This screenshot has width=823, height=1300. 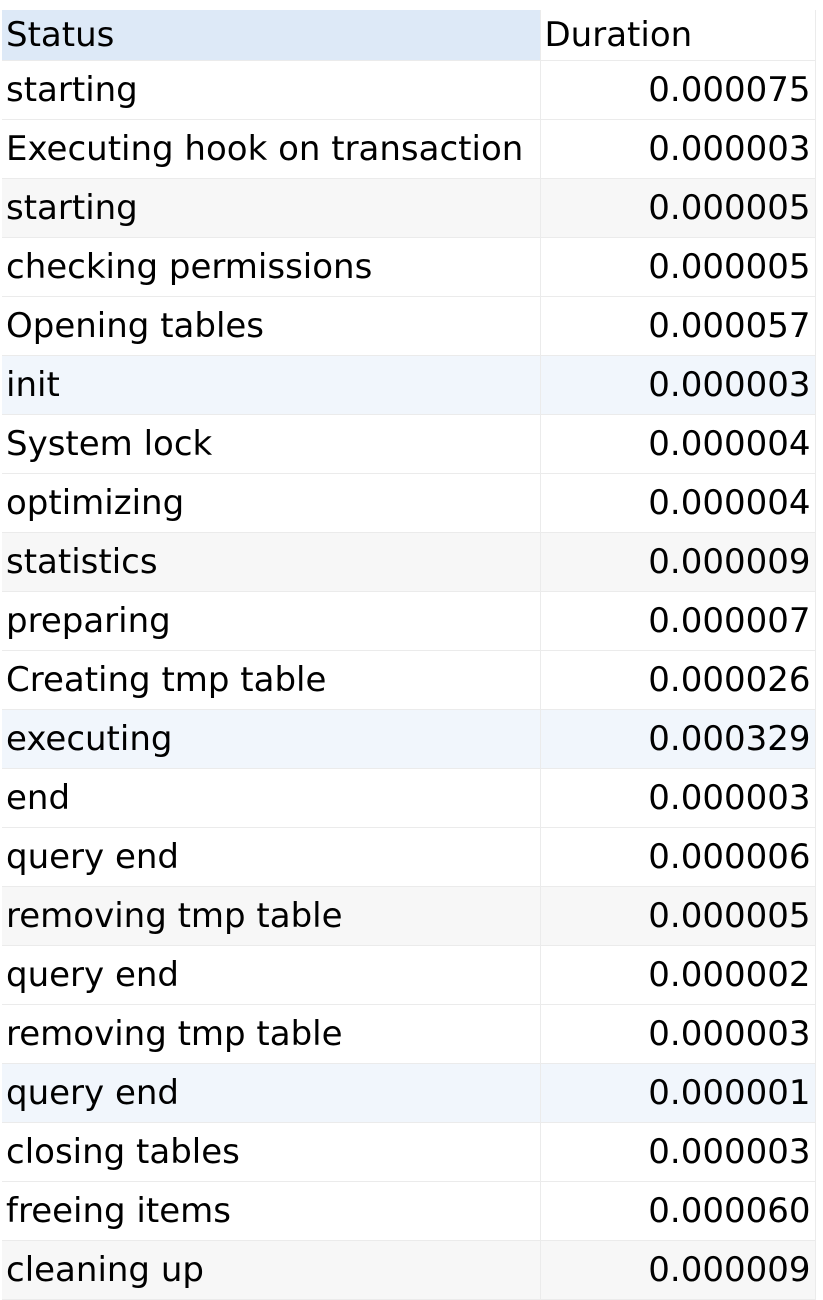 I want to click on table-row: preparing 0.000007, so click(x=409, y=621).